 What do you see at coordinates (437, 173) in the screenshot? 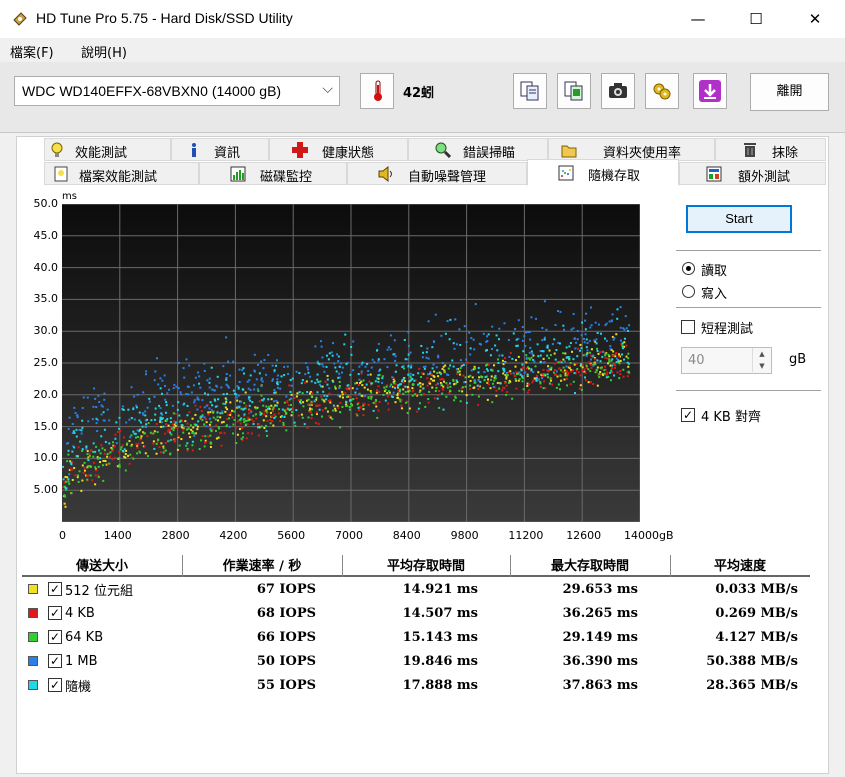
I see `tab-acoustic: 自動噪聲管理` at bounding box center [437, 173].